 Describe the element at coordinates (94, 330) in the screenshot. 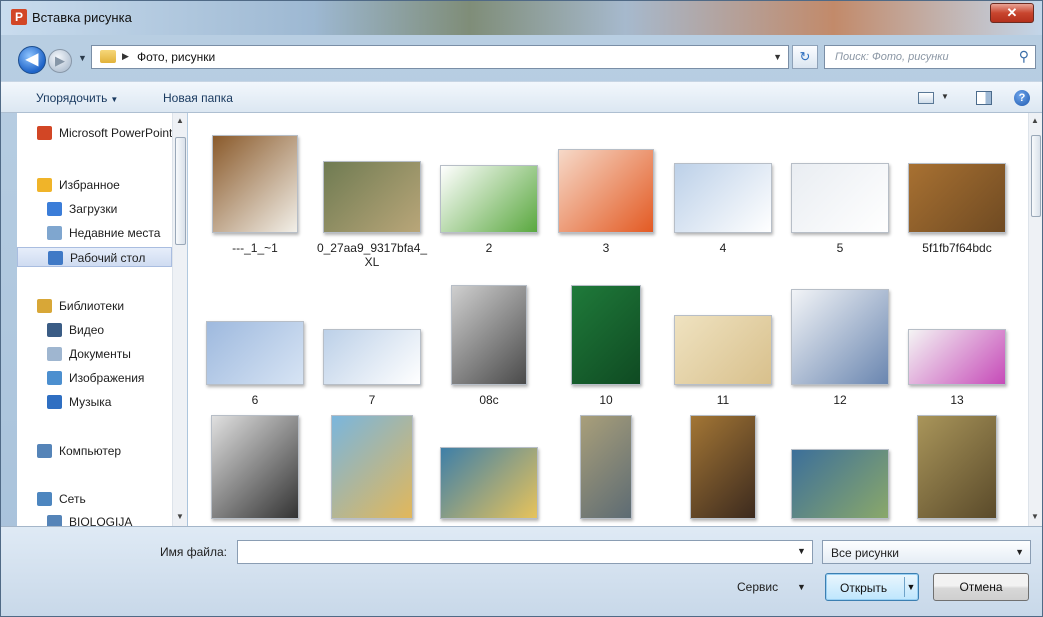

I see `sidebar-item: Видео` at that location.